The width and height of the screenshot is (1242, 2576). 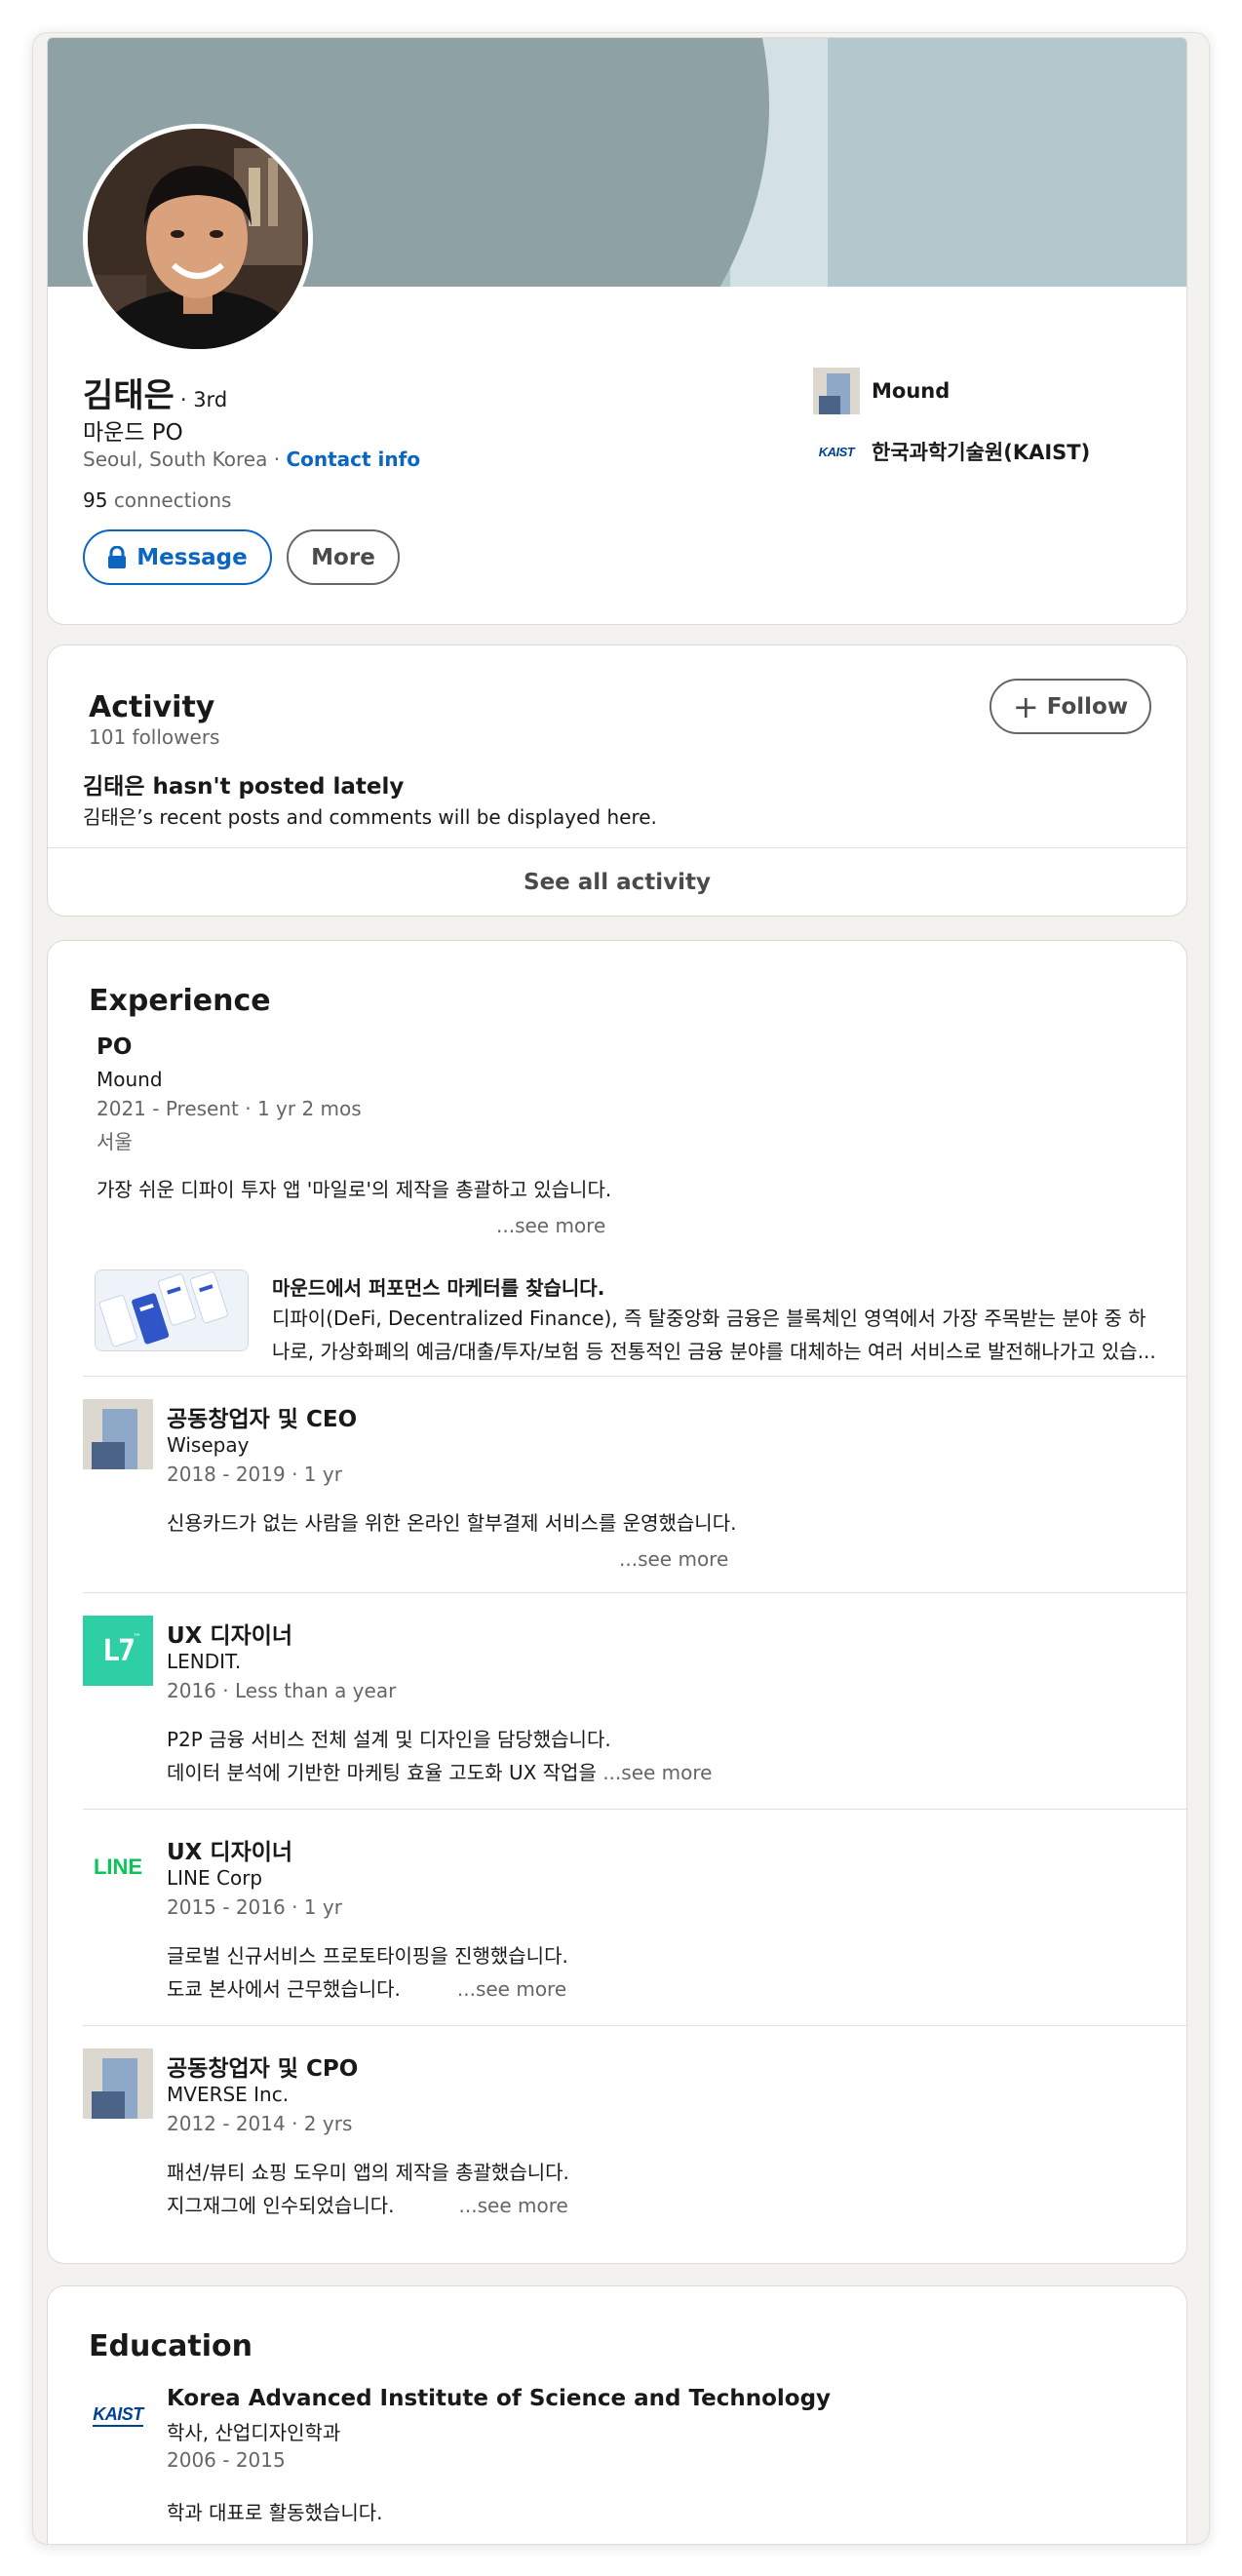 What do you see at coordinates (452, 1523) in the screenshot?
I see `job-description: 신용카드가 없는 사람을 위한 온라인 할부결제 서비스를 운영했습니다.` at bounding box center [452, 1523].